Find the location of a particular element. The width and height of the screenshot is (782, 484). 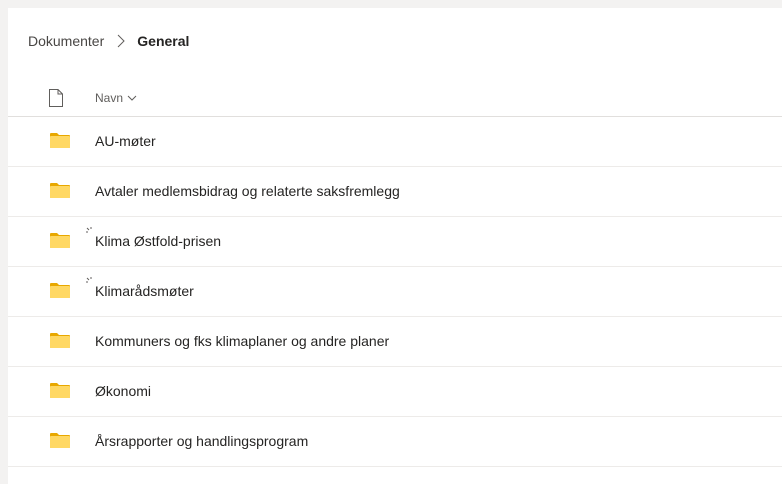

list-item: AU-møter is located at coordinates (395, 142).